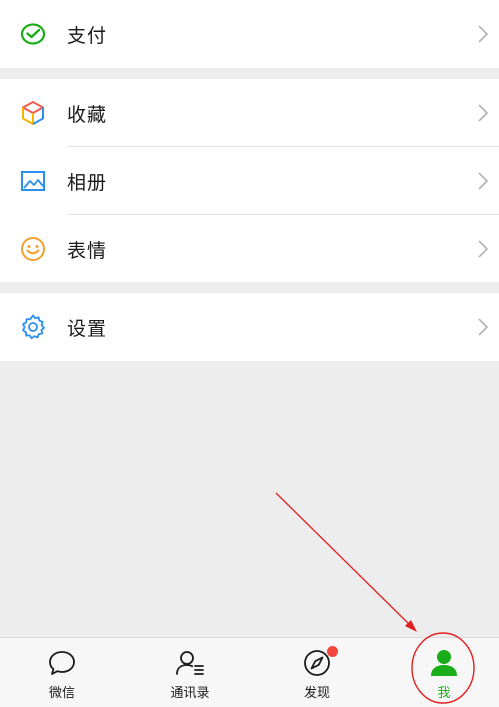  Describe the element at coordinates (190, 663) in the screenshot. I see `contacts-icon` at that location.